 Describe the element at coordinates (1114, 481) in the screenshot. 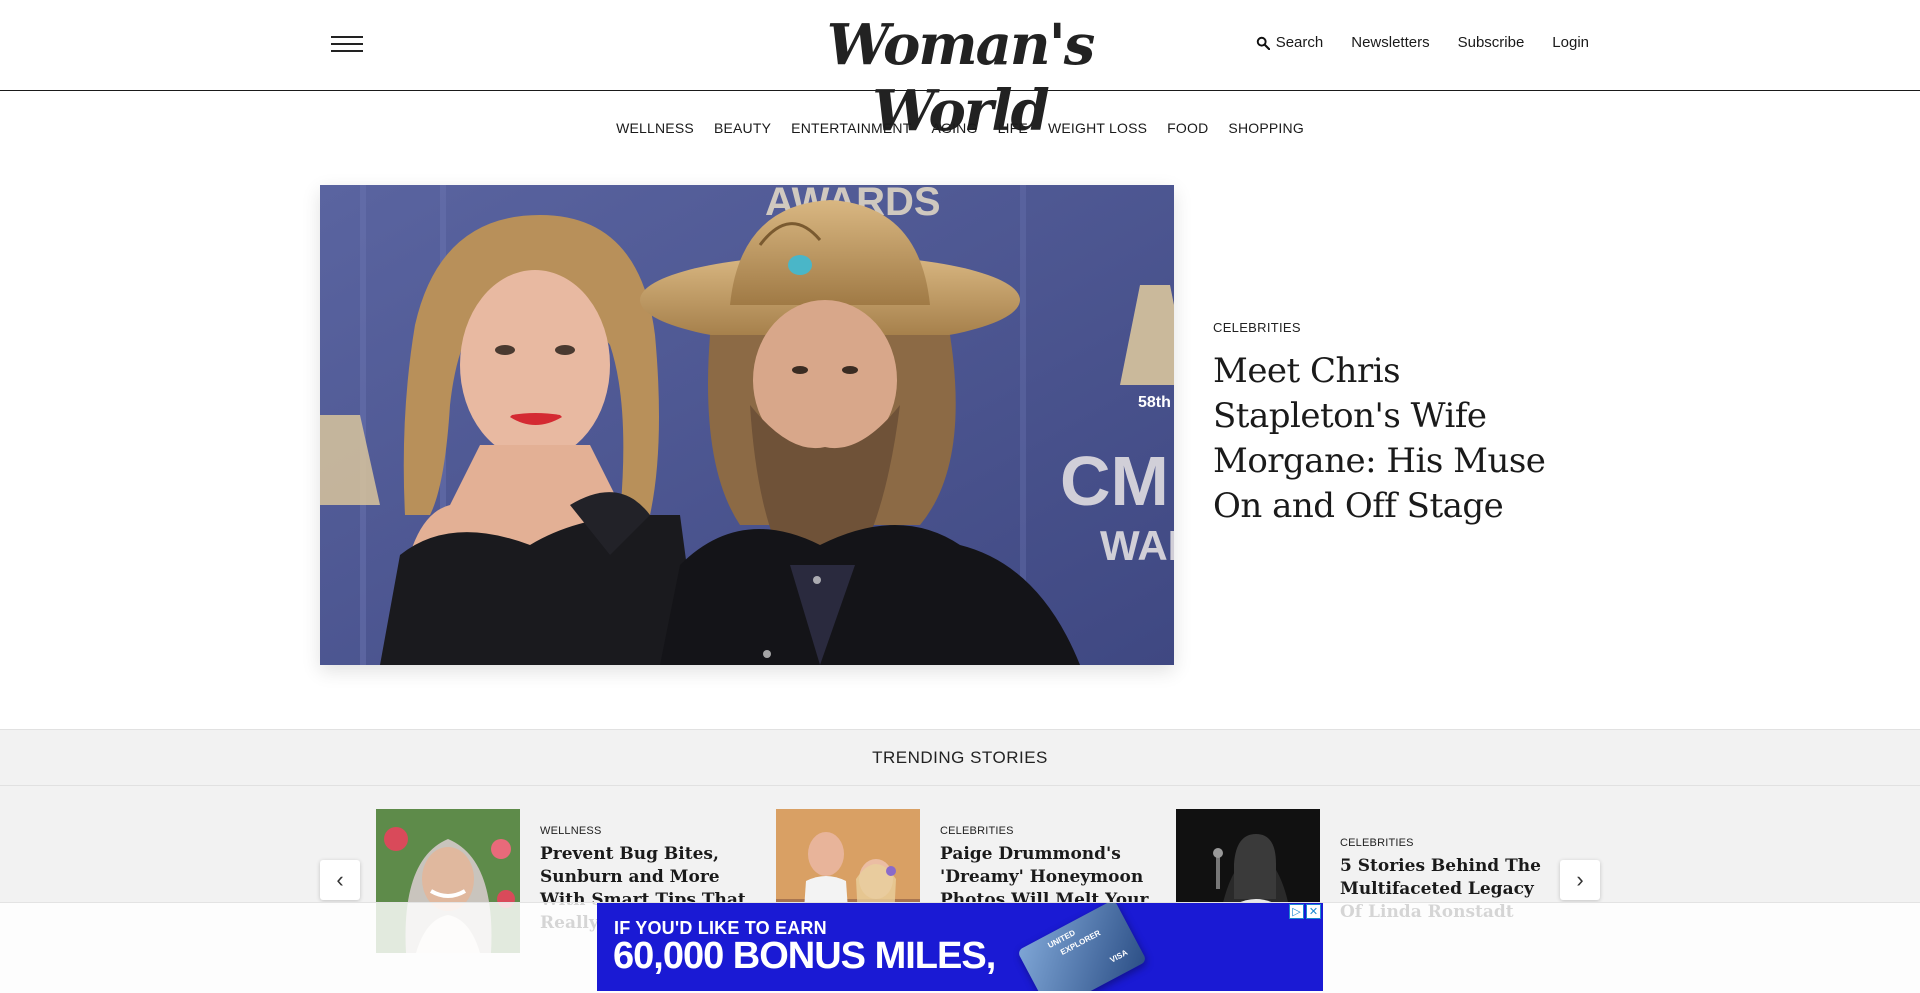

I see `backdrop-cma-text: CM` at that location.